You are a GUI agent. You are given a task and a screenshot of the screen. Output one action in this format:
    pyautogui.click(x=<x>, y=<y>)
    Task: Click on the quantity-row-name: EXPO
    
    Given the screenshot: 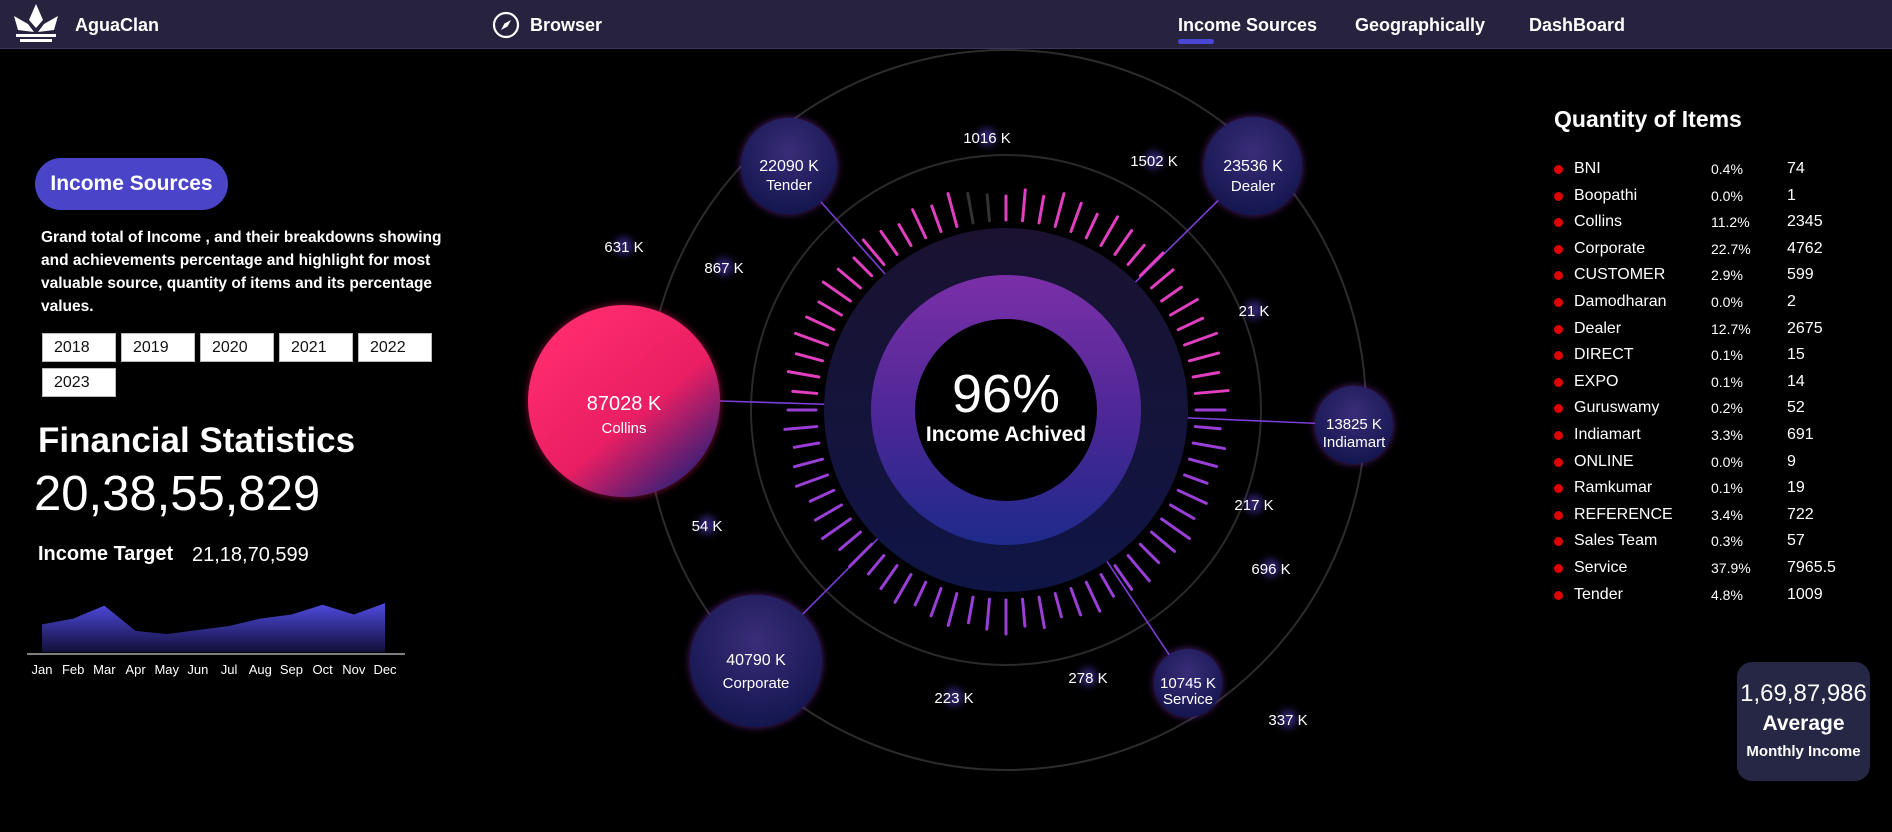 What is the action you would take?
    pyautogui.click(x=1596, y=381)
    